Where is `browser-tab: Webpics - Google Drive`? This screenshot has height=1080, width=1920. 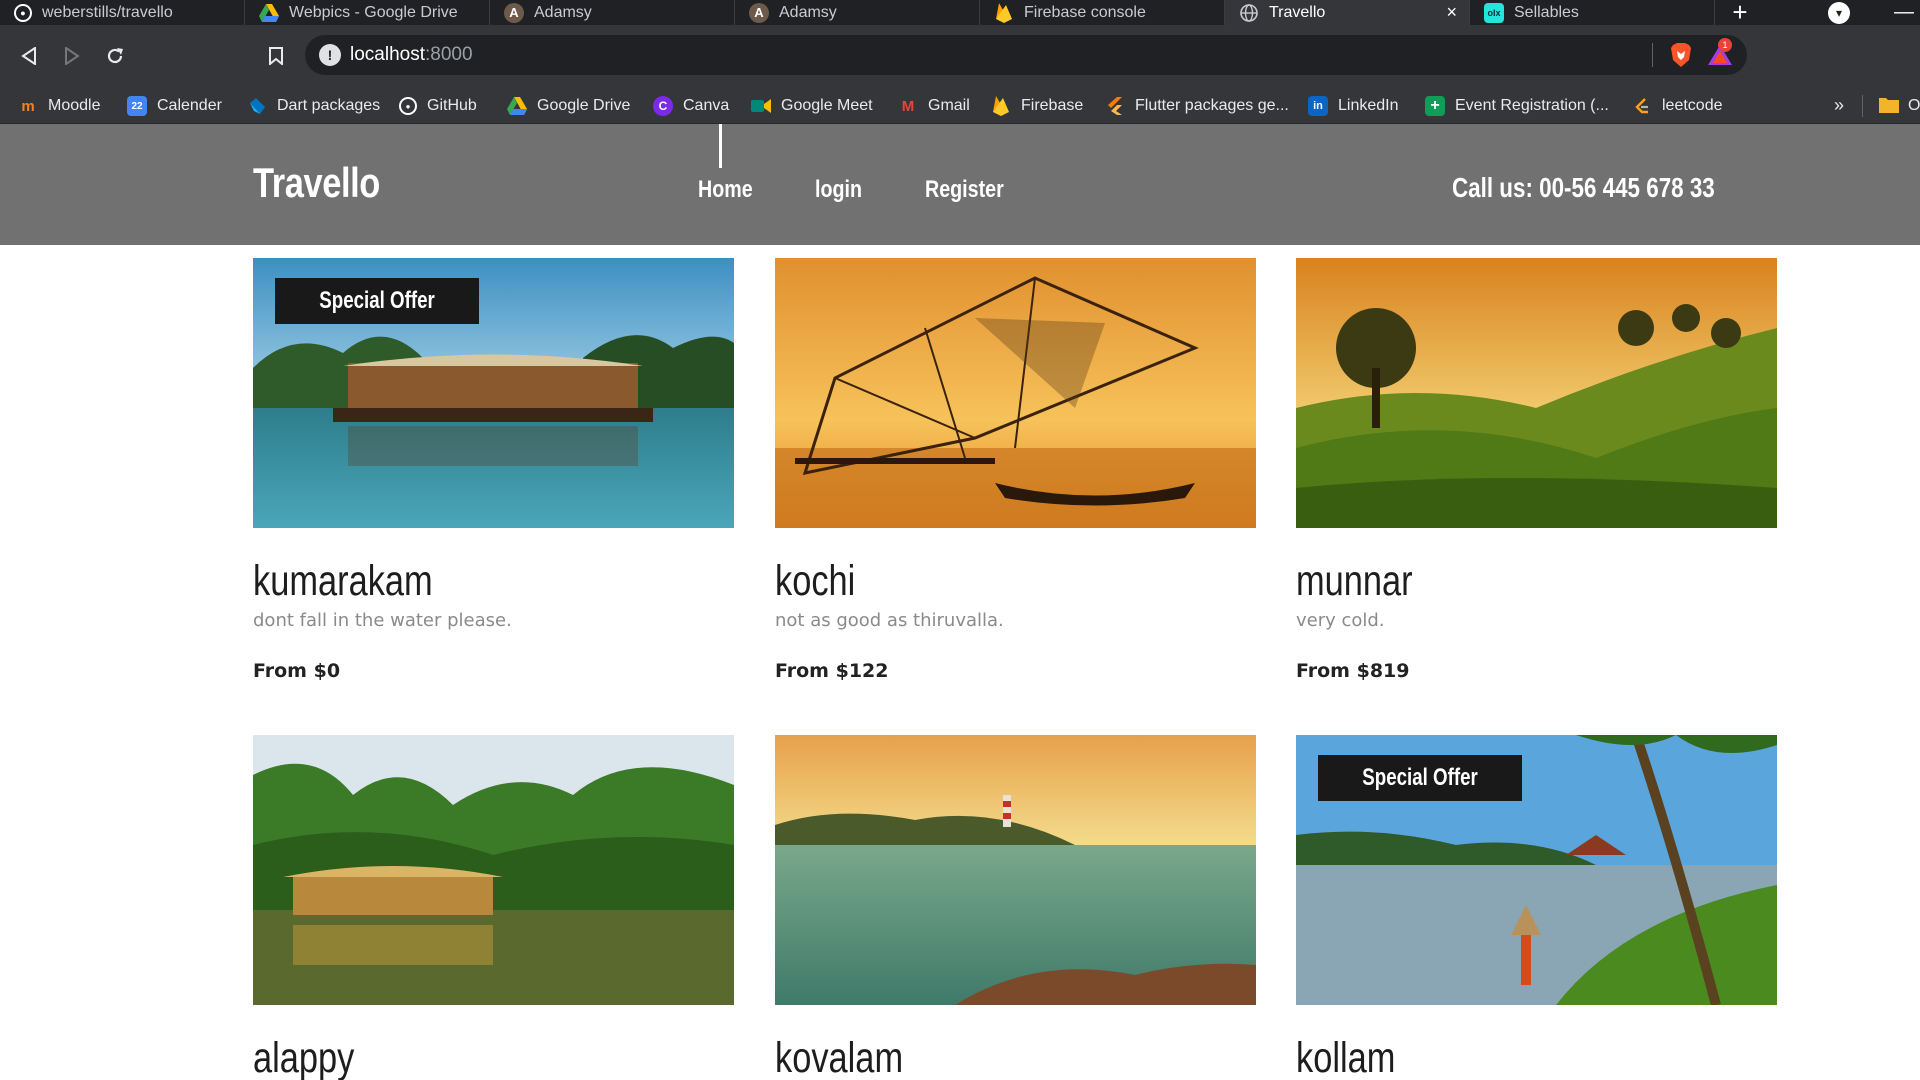 browser-tab: Webpics - Google Drive is located at coordinates (367, 12).